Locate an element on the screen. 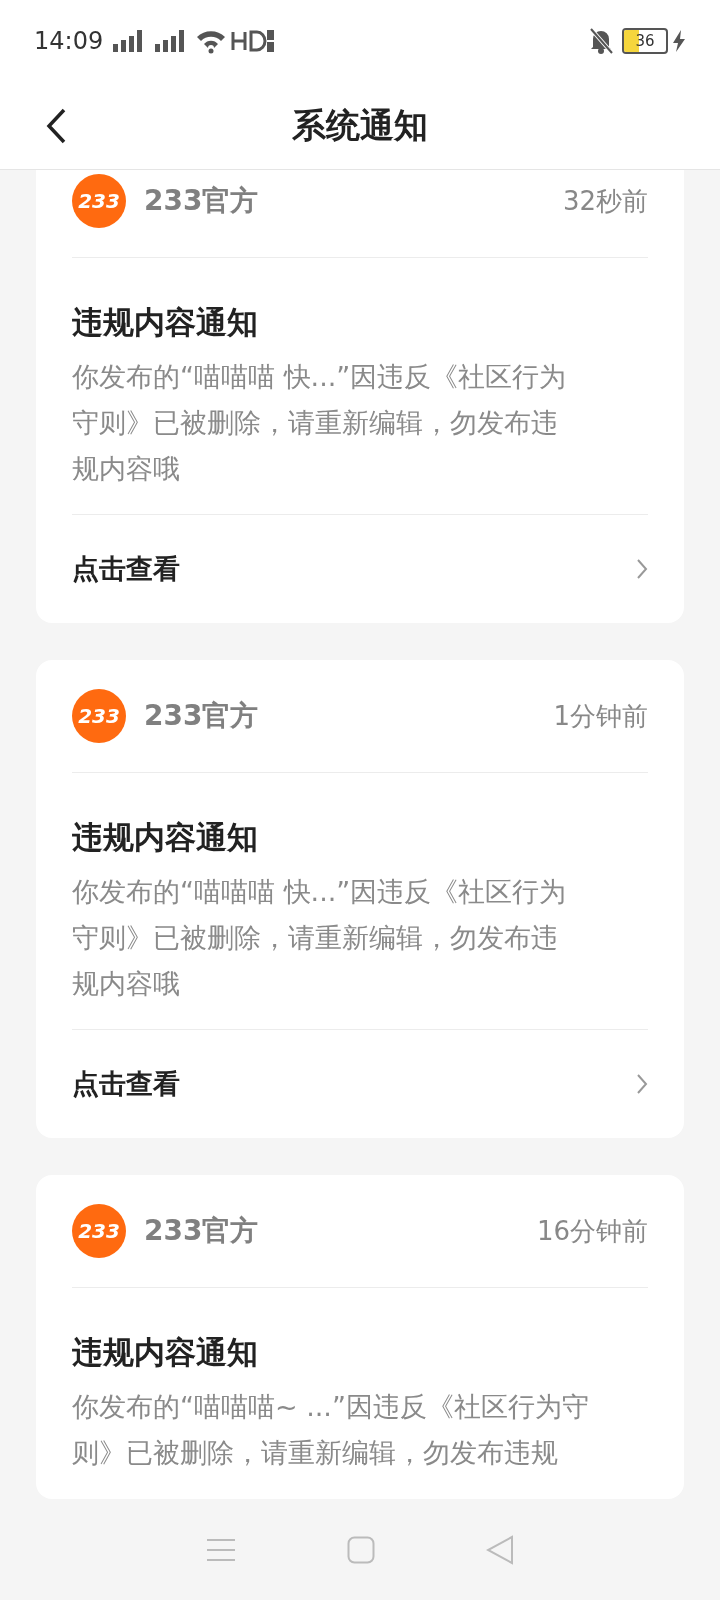 This screenshot has width=720, height=1600. wifi-icon is located at coordinates (211, 41).